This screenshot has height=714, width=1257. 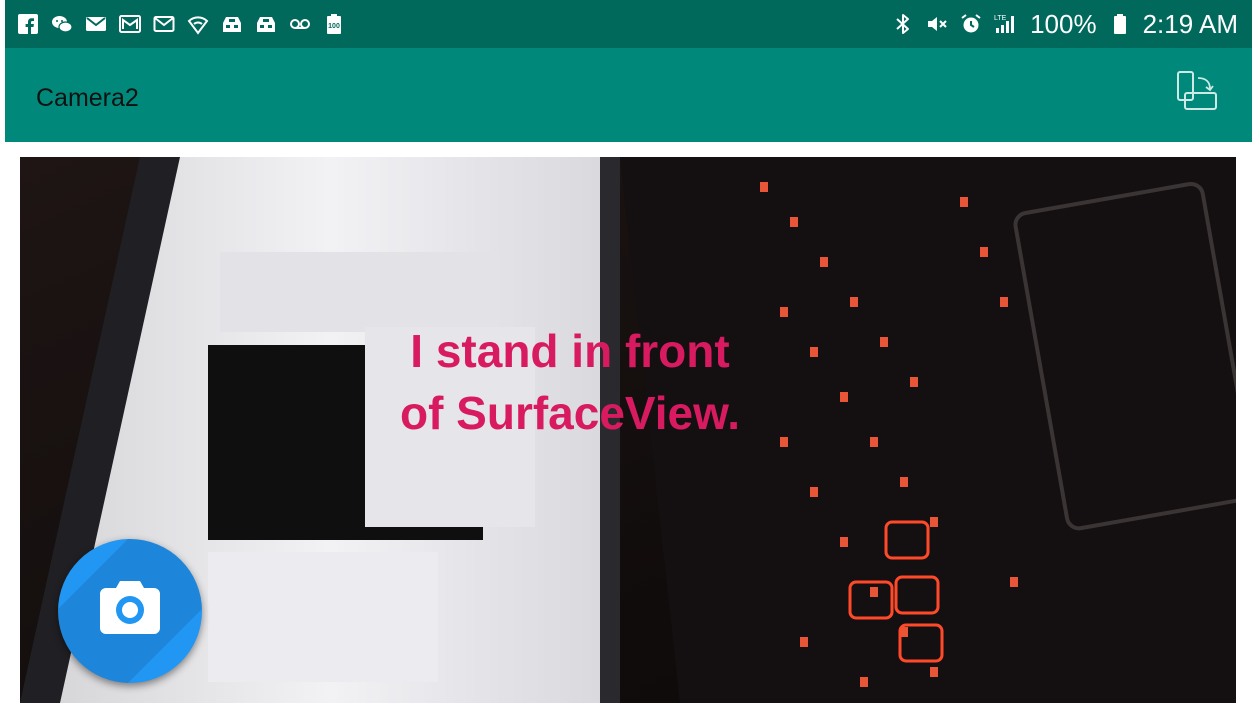 What do you see at coordinates (130, 24) in the screenshot?
I see `gmail-icon` at bounding box center [130, 24].